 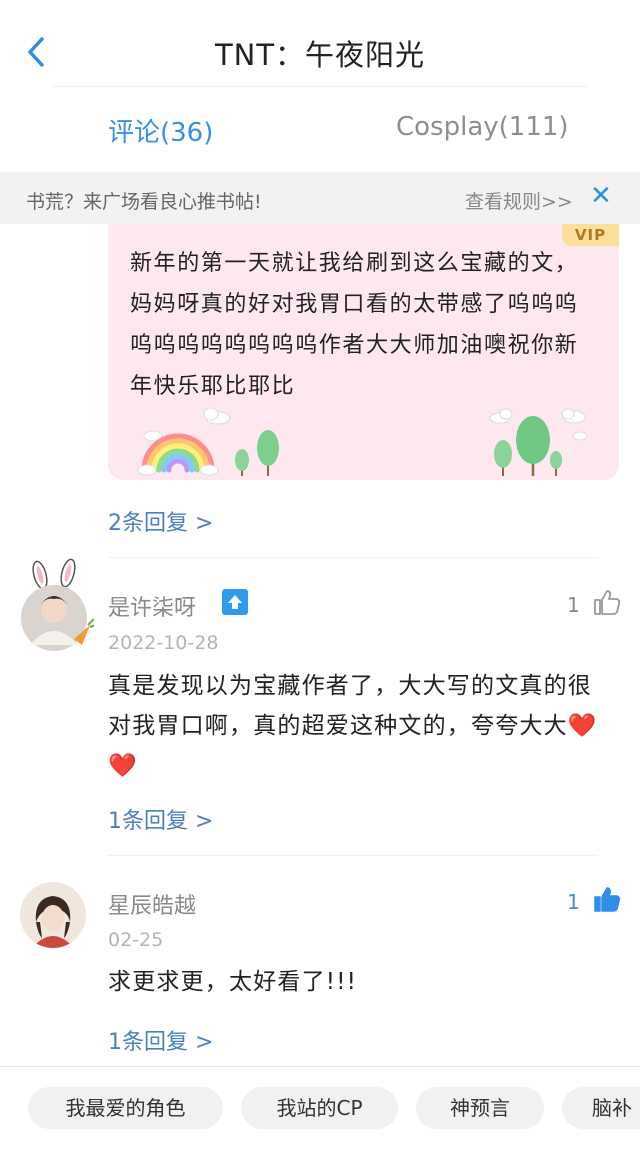 I want to click on tag-prophecy: 神预言, so click(x=480, y=1108).